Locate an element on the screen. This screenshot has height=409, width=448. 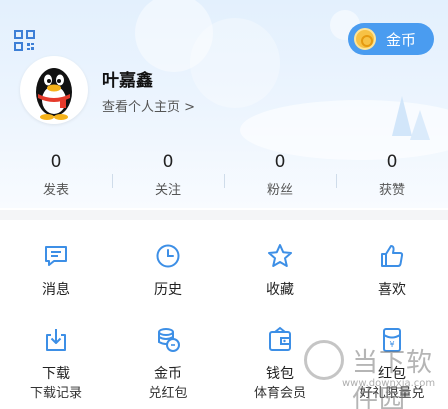
menu-item-favorites: 收藏 is located at coordinates (280, 274).